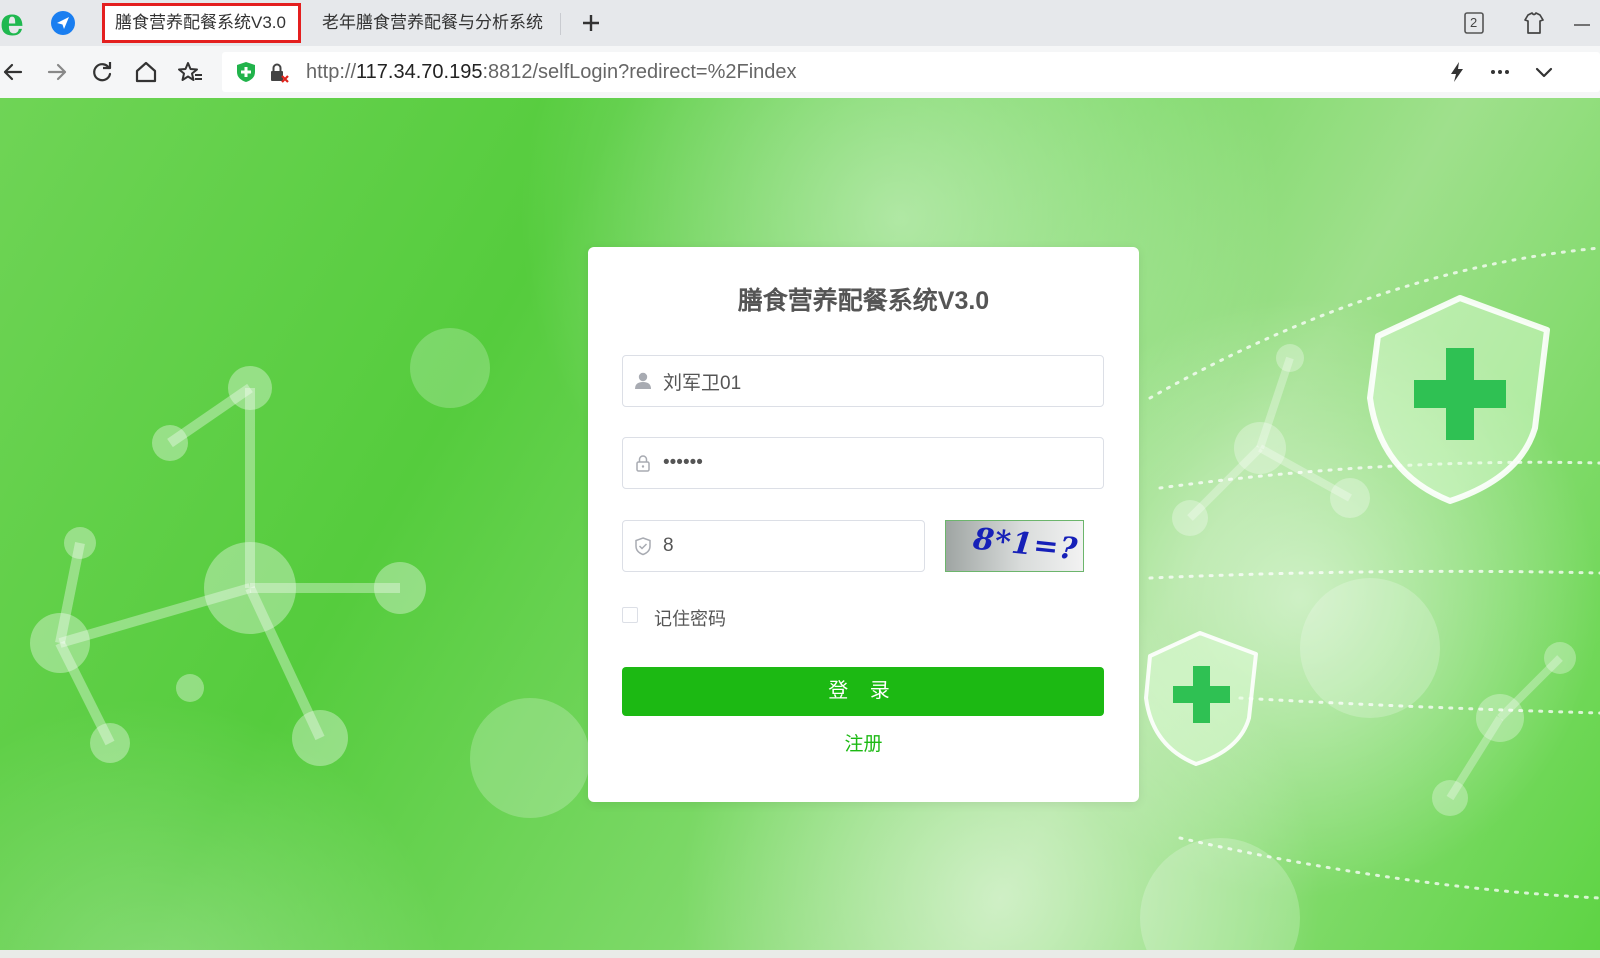 This screenshot has width=1600, height=958. Describe the element at coordinates (190, 72) in the screenshot. I see `favorites-icon` at that location.